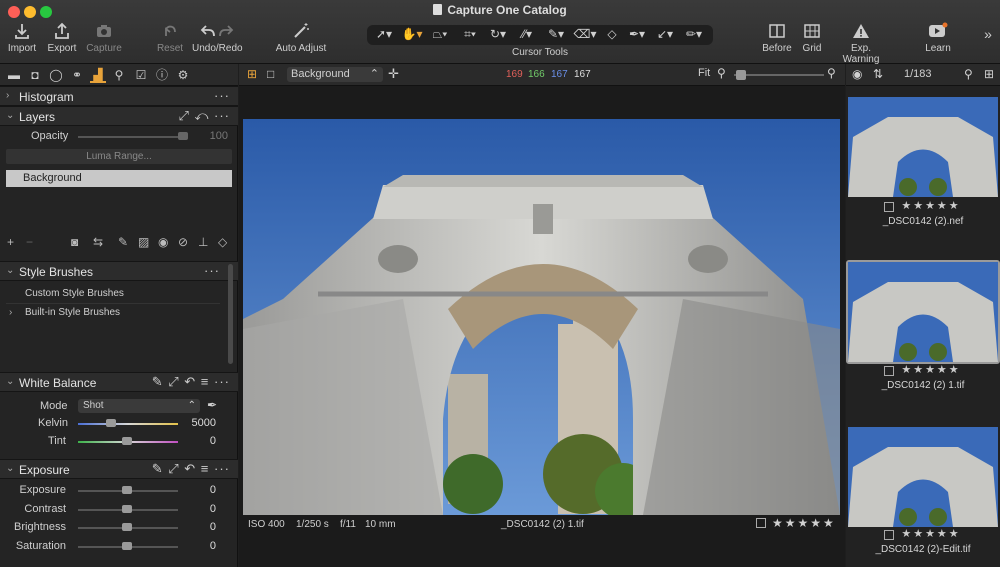 The image size is (1000, 567). Describe the element at coordinates (119, 469) in the screenshot. I see `exposure-header: ⌄ Exposure ✎ ⤢ ↶ ≡ ···` at that location.